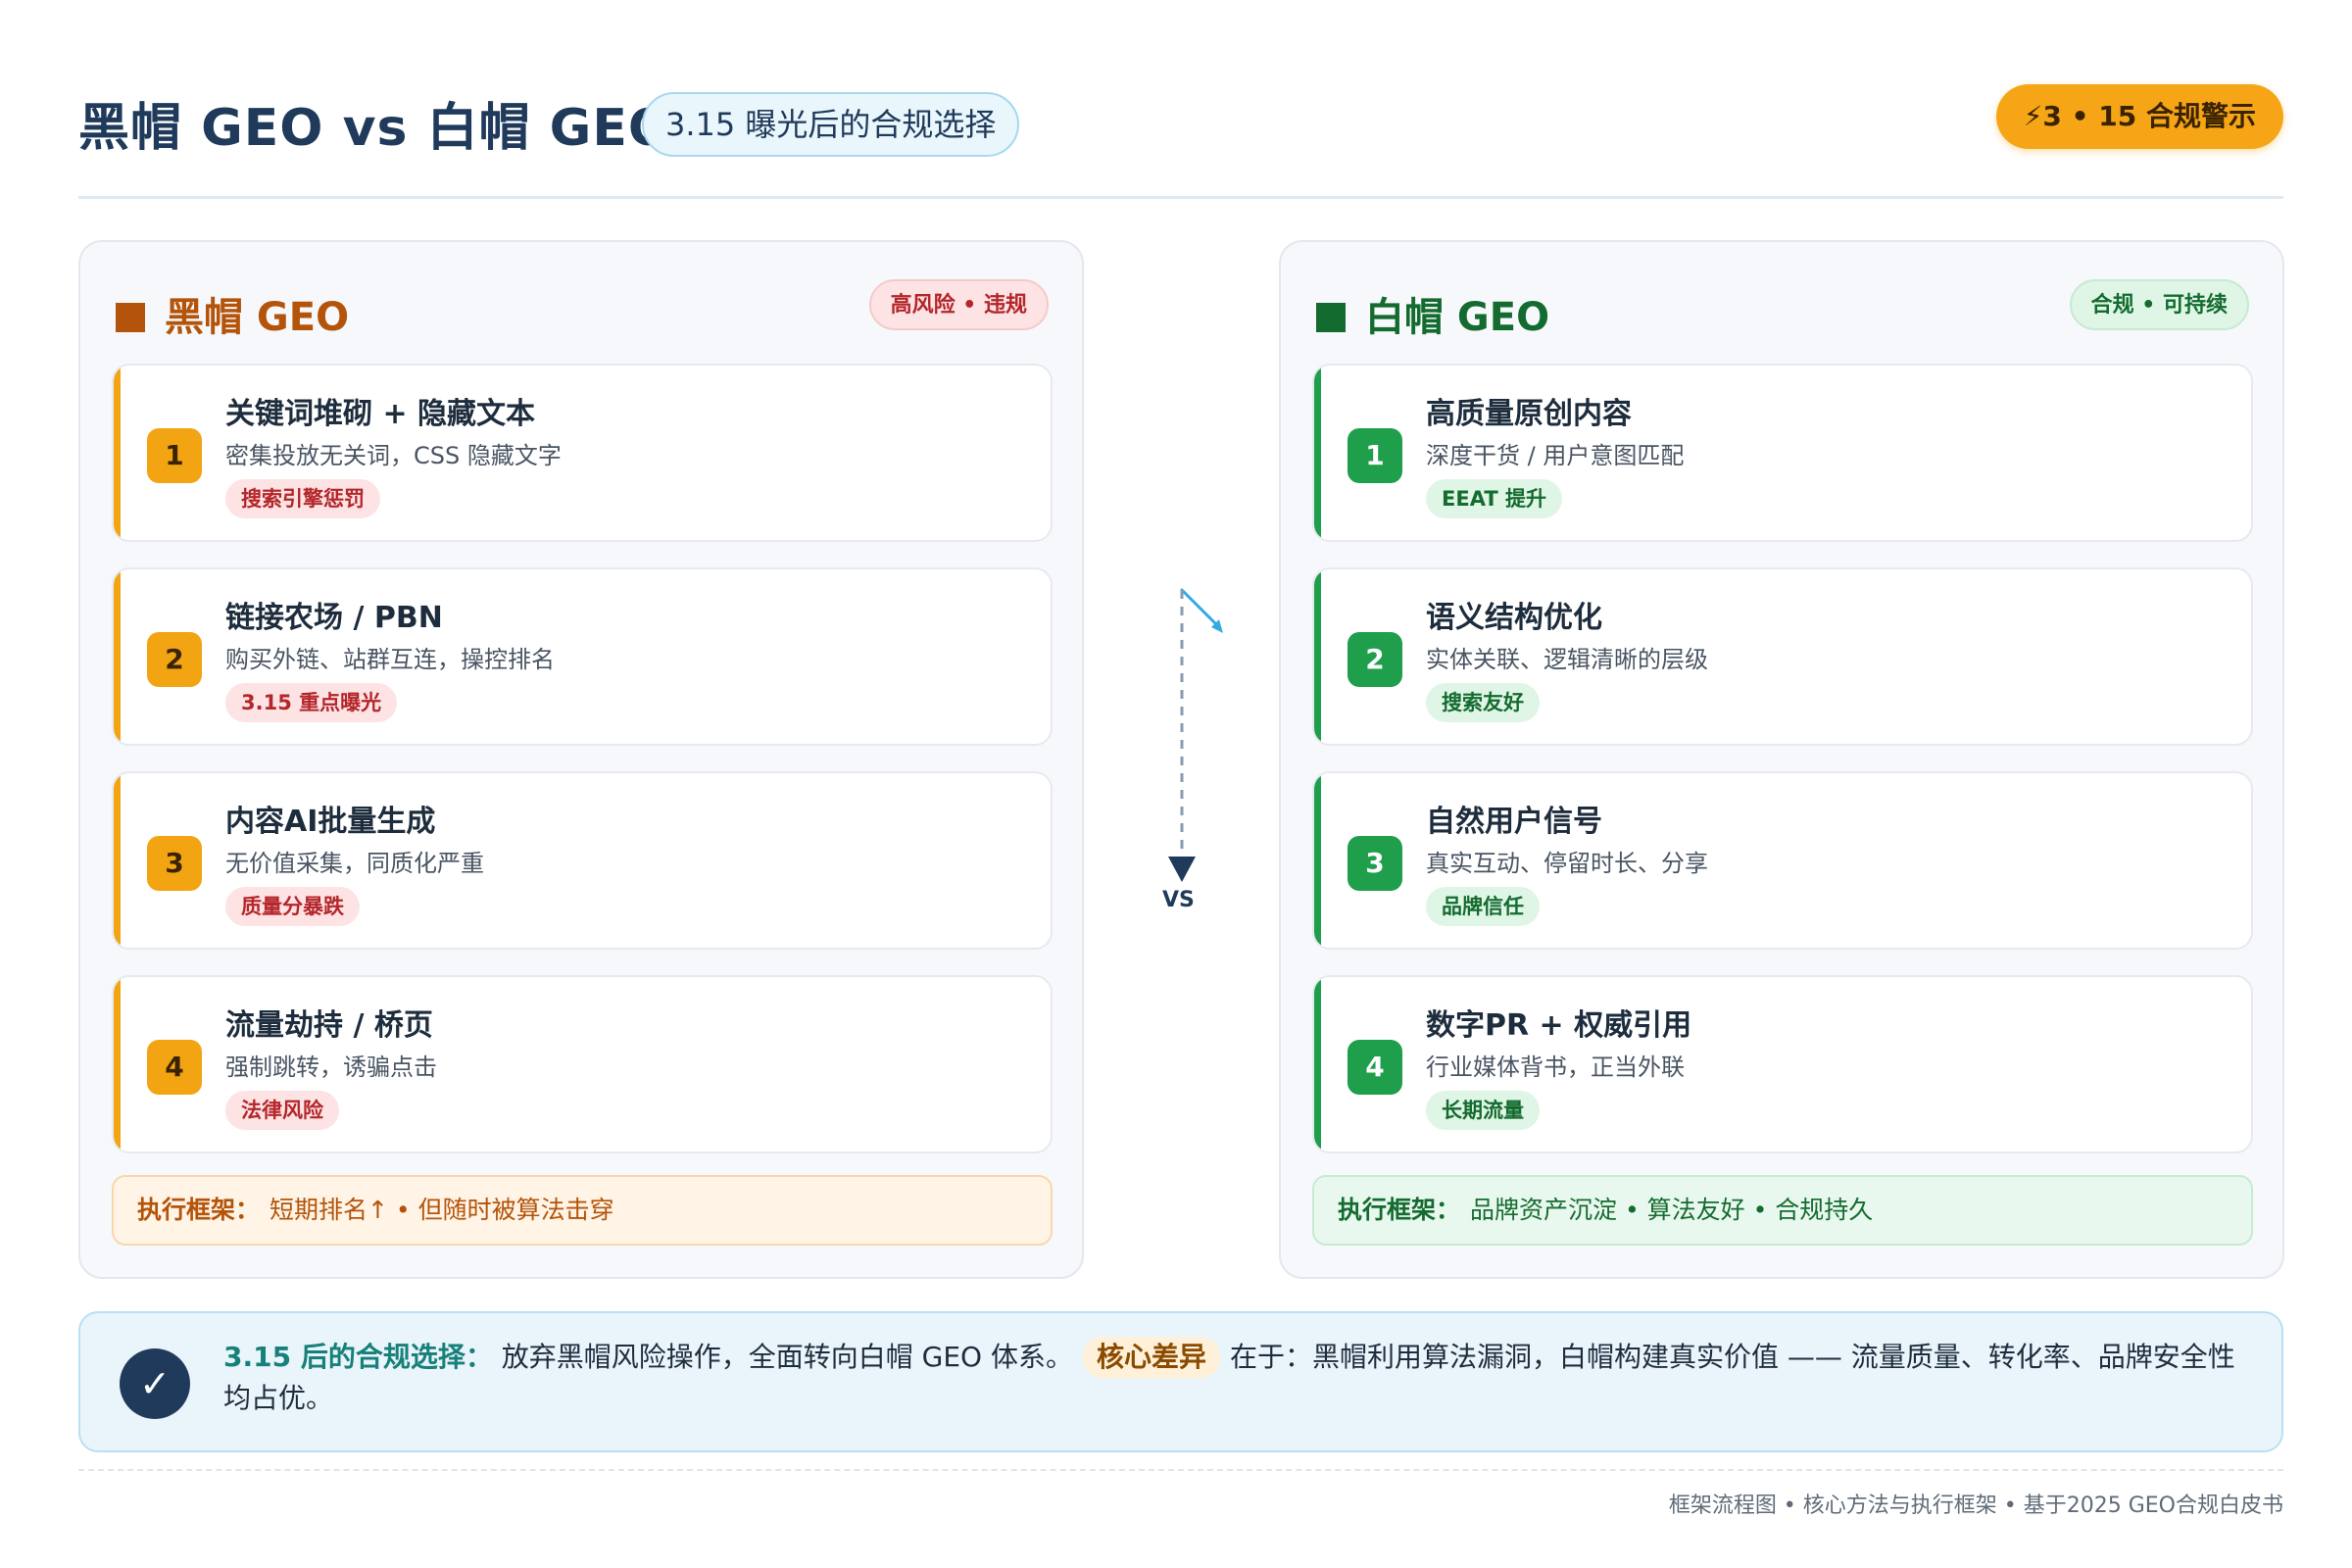 The width and height of the screenshot is (2352, 1568). I want to click on card-tag: 3.15 重点曝光, so click(311, 702).